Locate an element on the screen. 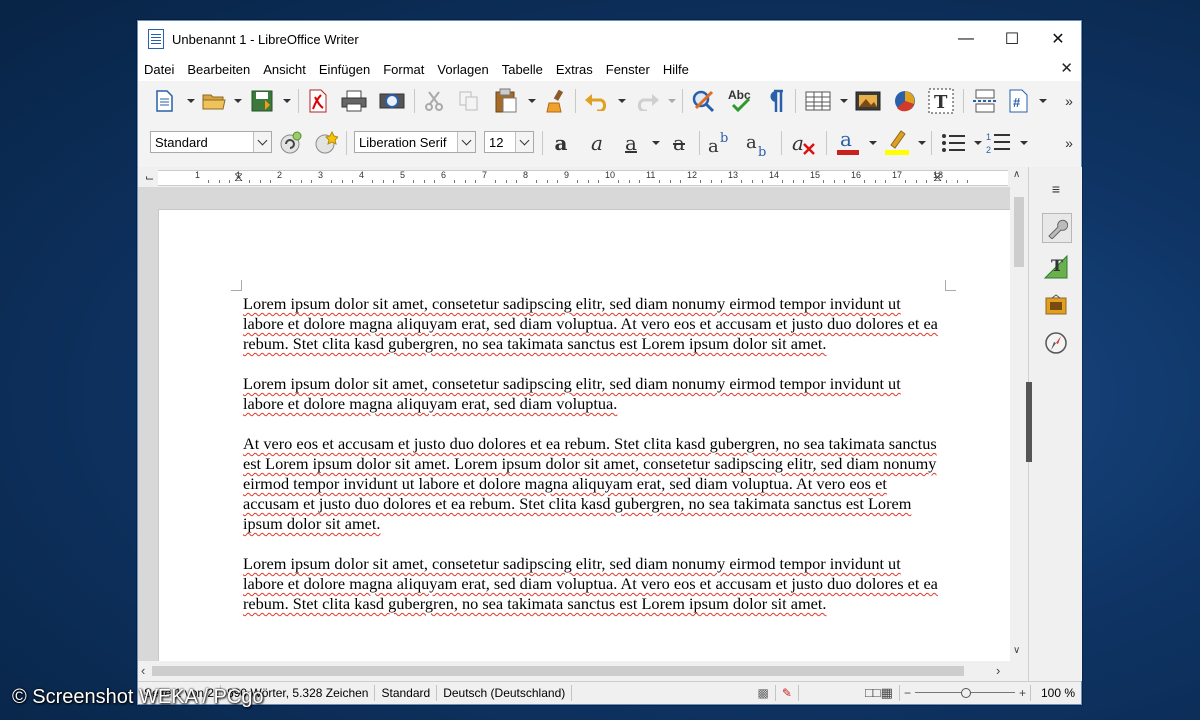 The width and height of the screenshot is (1200, 720). scroll-left-icon: ‹ is located at coordinates (143, 670).